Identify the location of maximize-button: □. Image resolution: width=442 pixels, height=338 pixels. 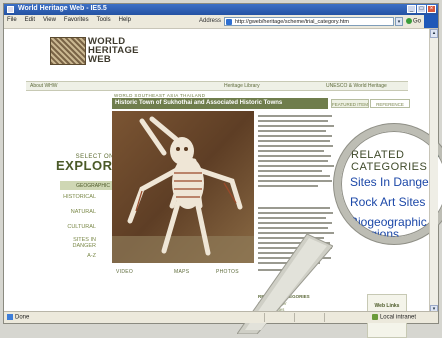
(421, 9).